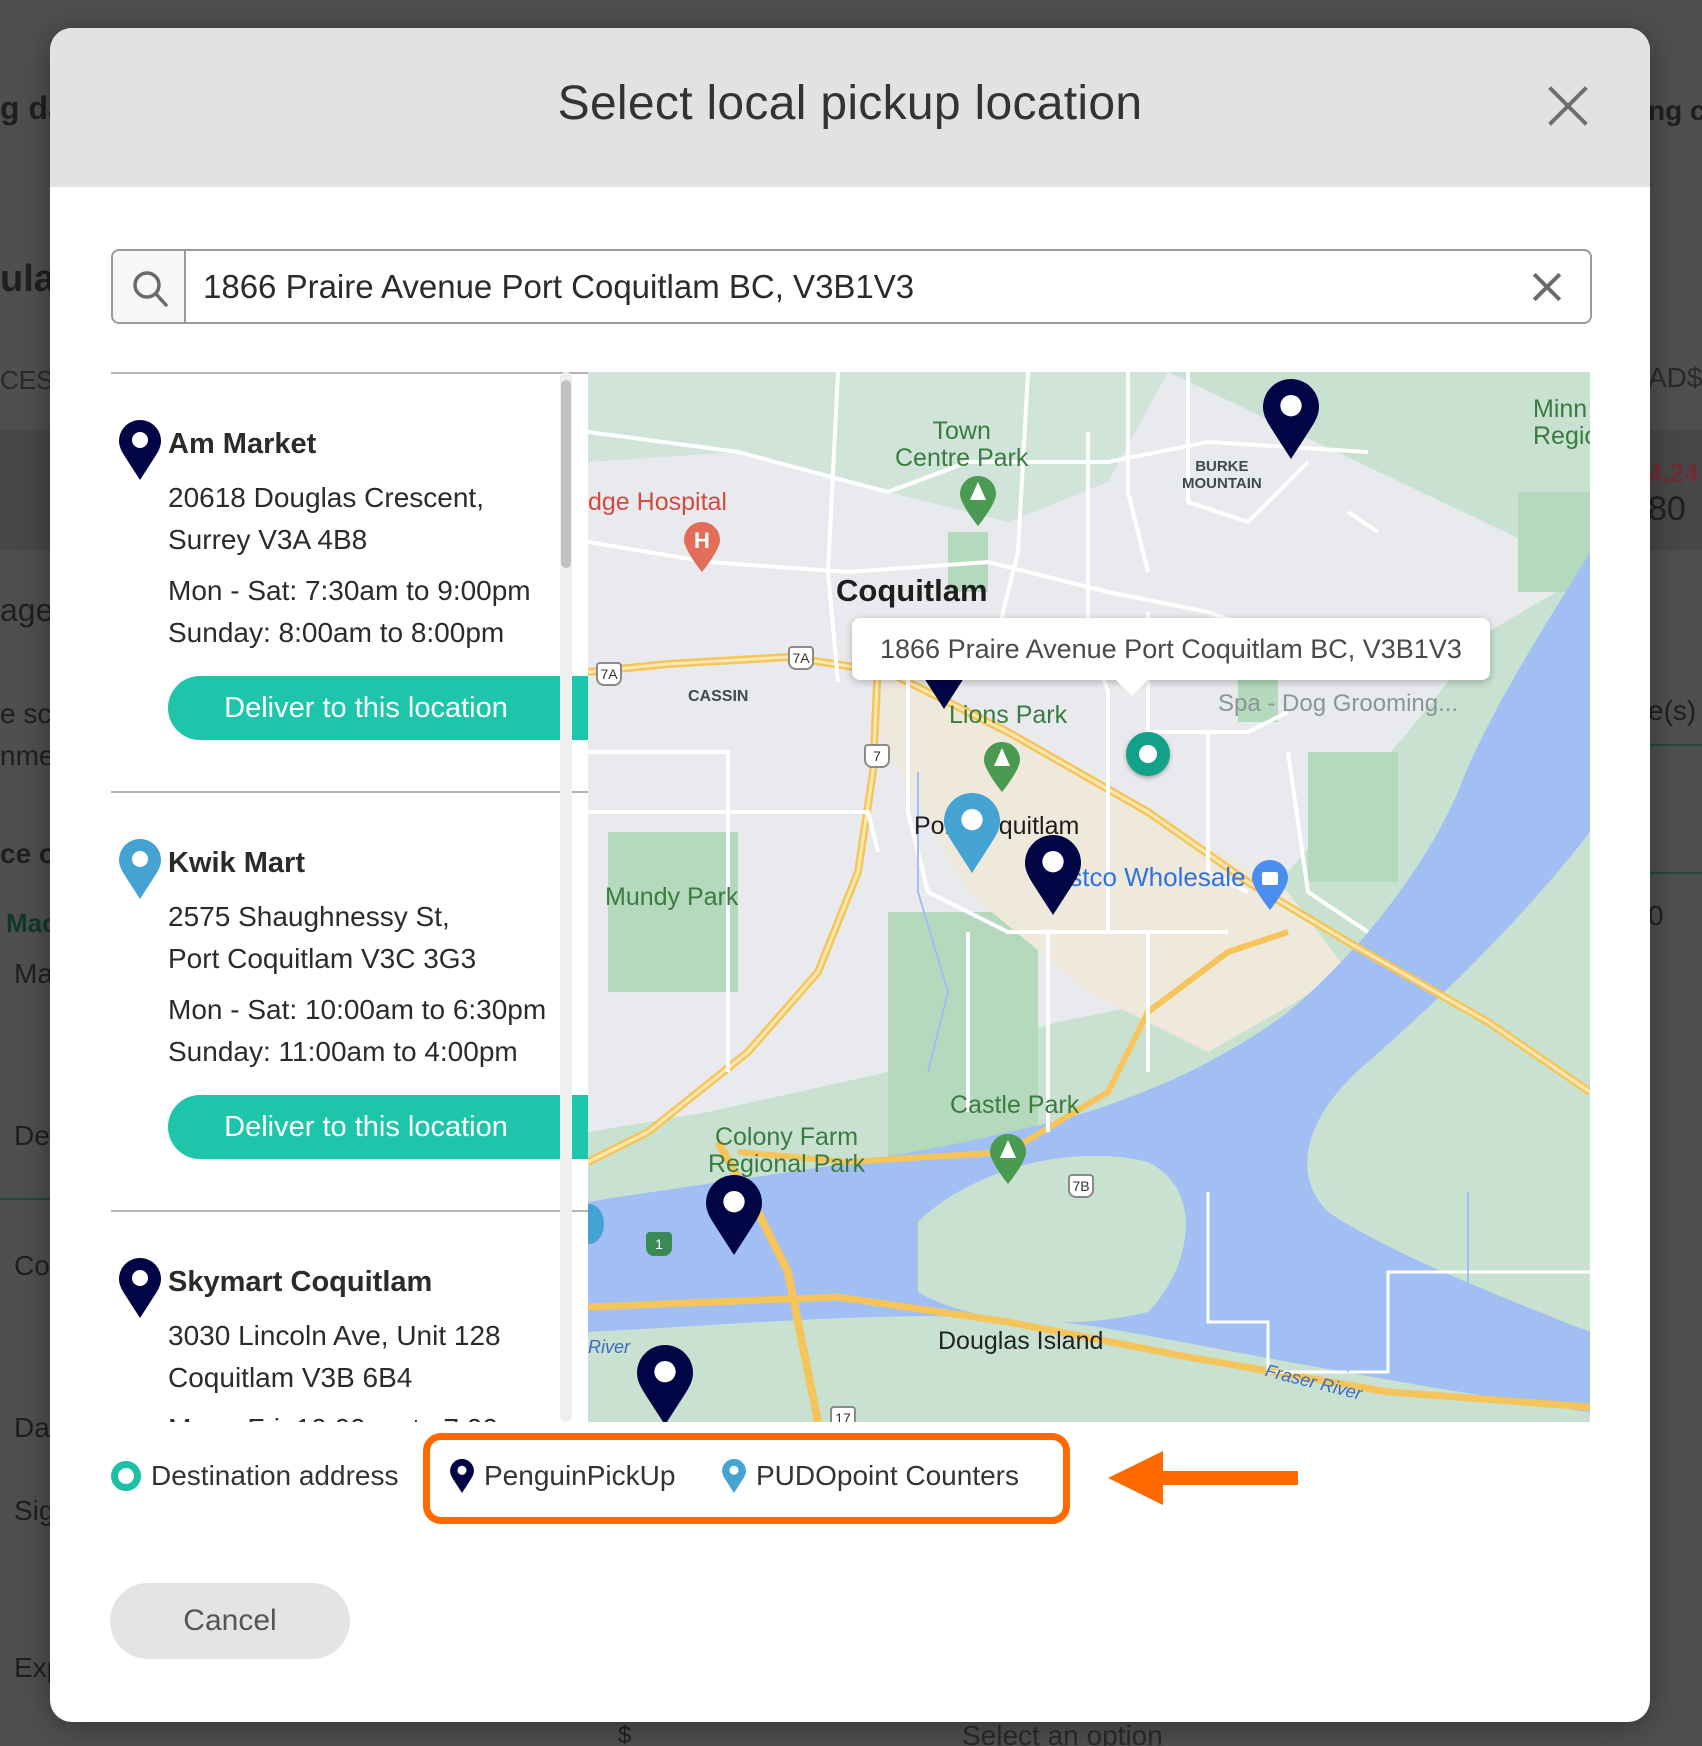 This screenshot has width=1702, height=1746. I want to click on address-line: 3030 Lincoln Ave, Unit 128, so click(334, 1335).